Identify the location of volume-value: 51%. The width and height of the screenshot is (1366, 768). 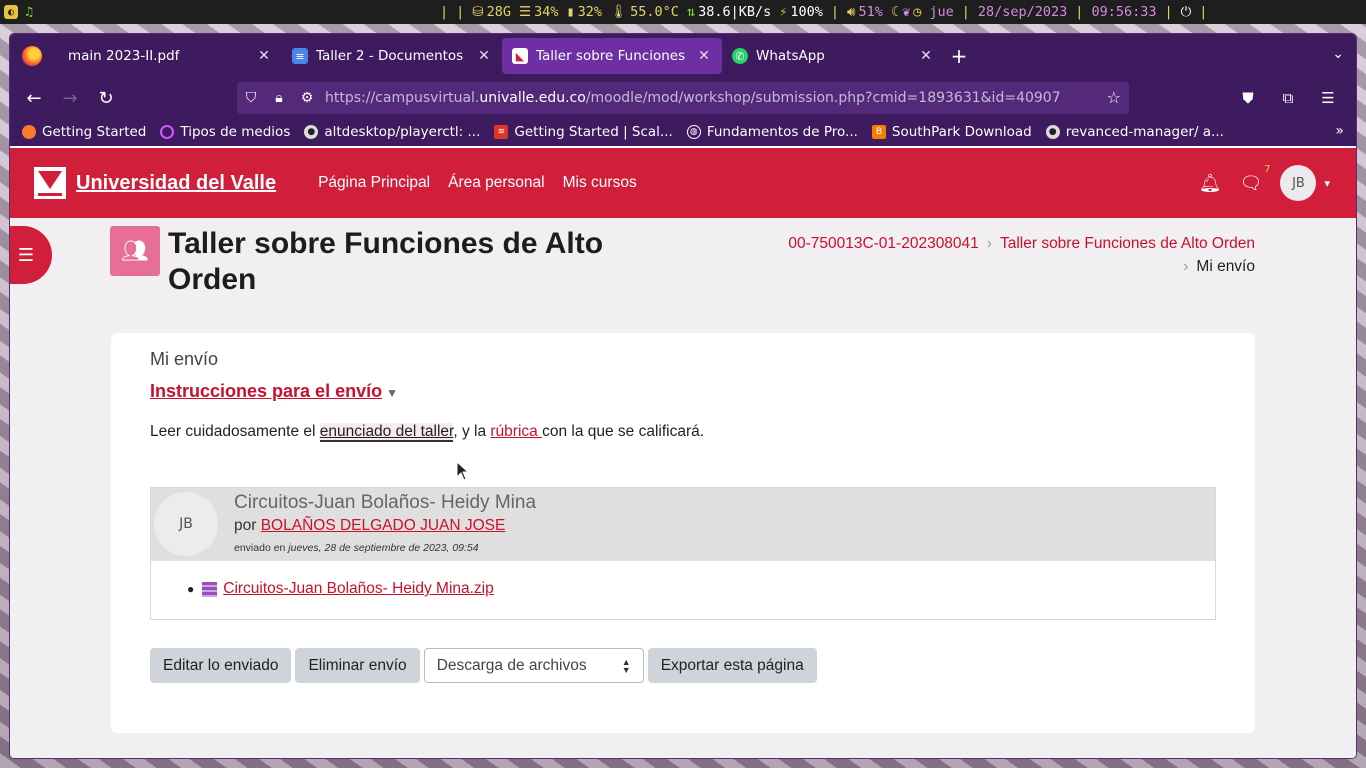
(870, 12).